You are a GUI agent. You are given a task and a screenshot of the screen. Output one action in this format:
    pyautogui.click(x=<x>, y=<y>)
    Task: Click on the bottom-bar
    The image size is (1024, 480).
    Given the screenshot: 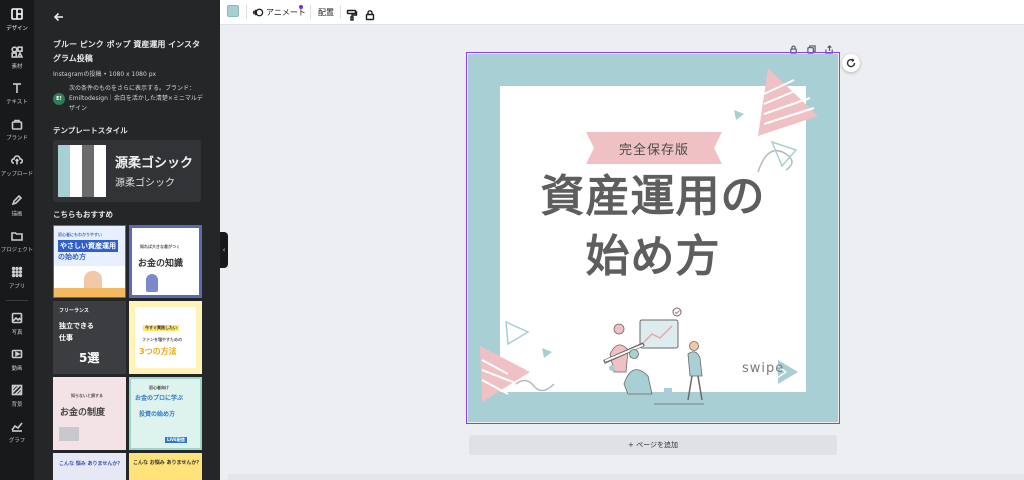 What is the action you would take?
    pyautogui.click(x=626, y=477)
    